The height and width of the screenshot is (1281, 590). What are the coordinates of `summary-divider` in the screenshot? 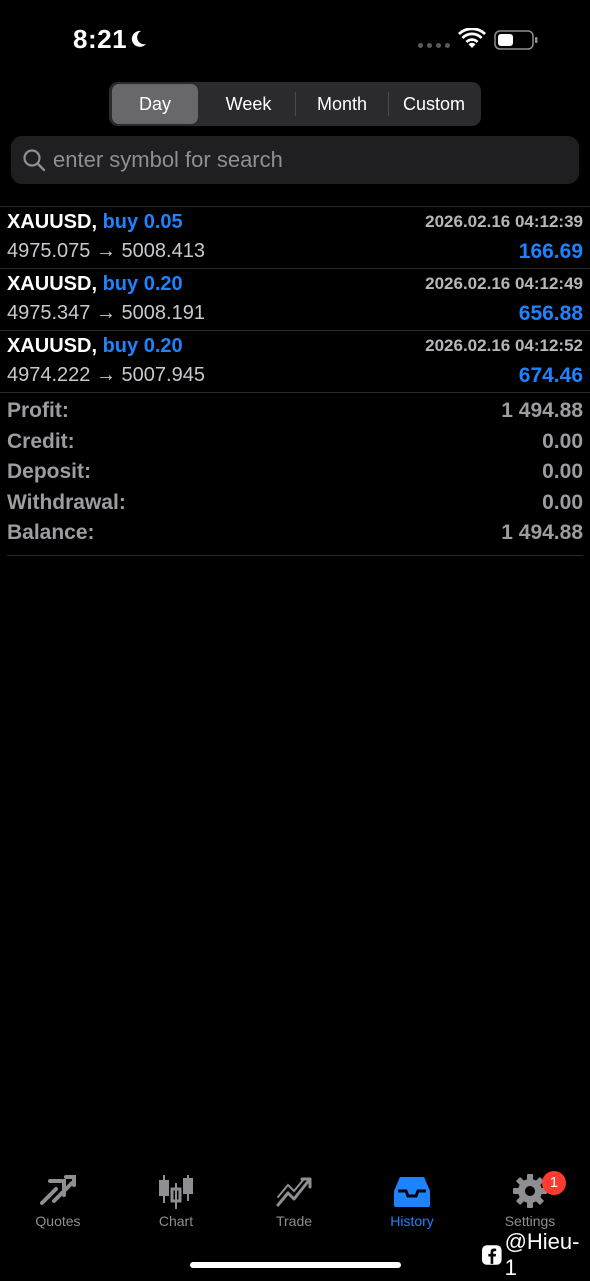 It's located at (295, 555).